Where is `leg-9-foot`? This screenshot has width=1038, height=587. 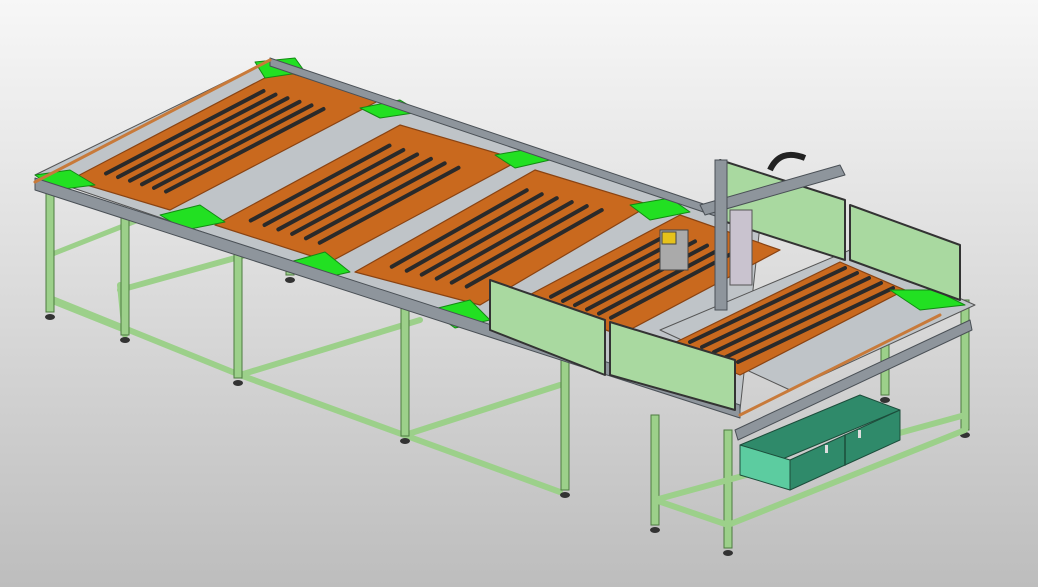
leg-9-foot is located at coordinates (655, 530).